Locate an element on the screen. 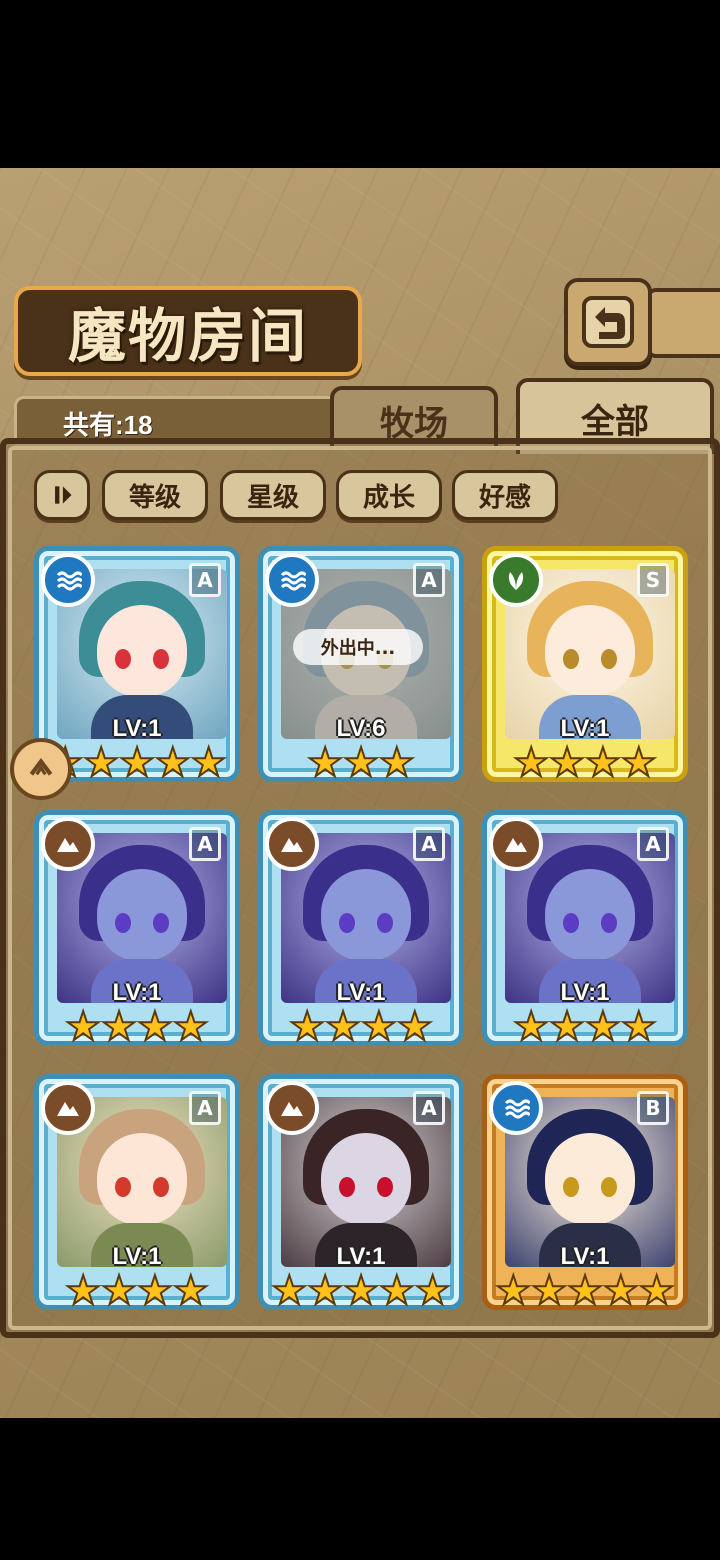  lock-icon is located at coordinates (41, 766).